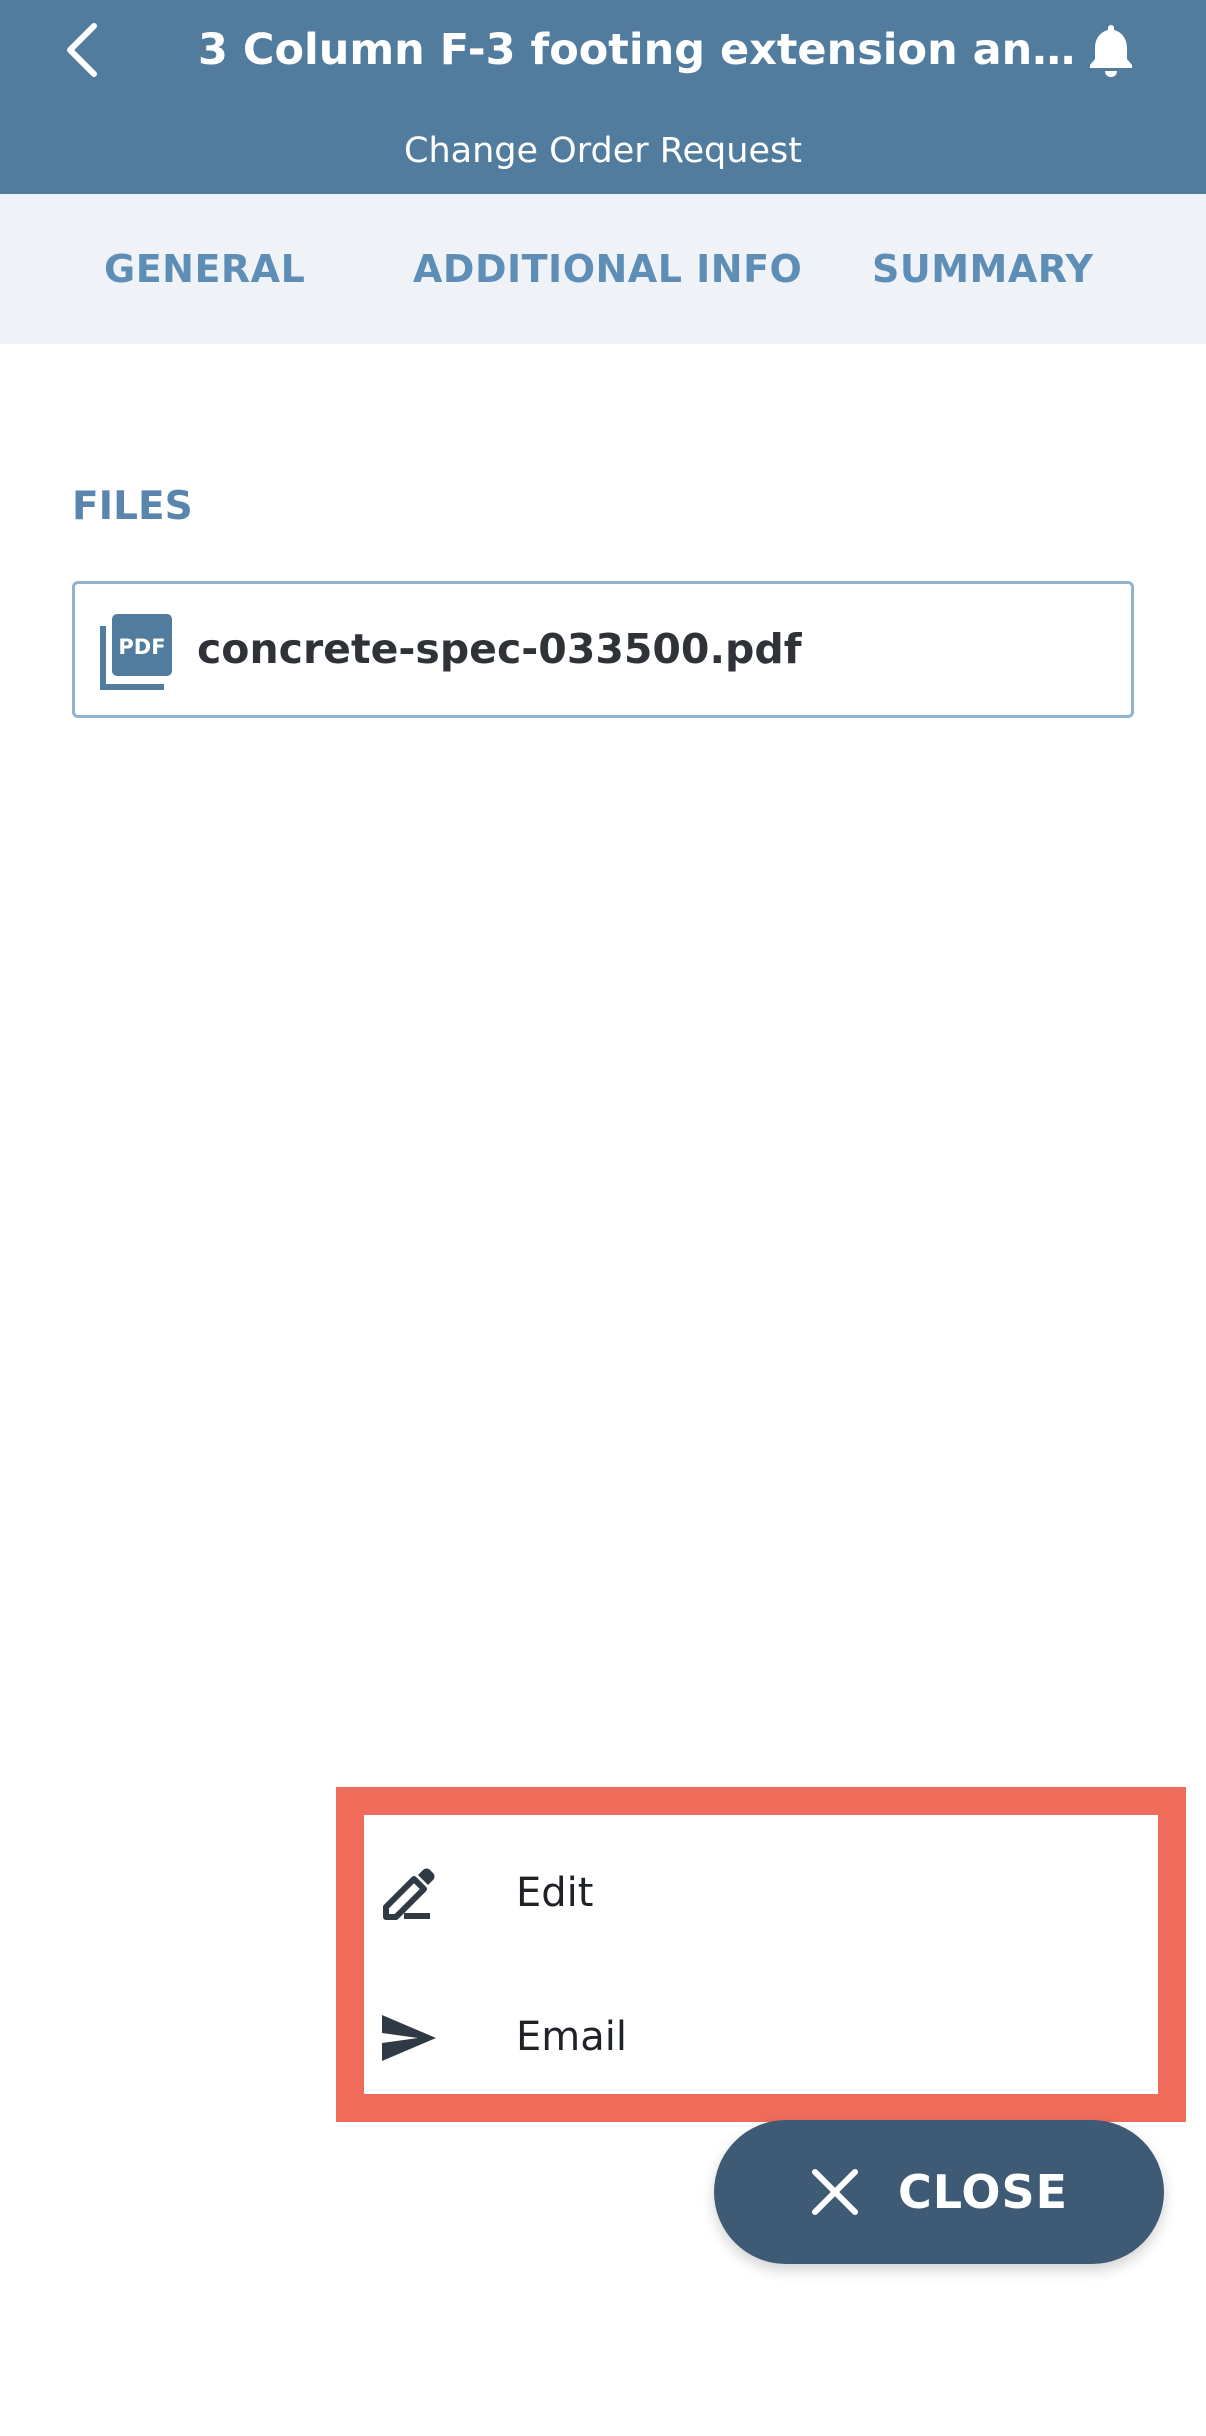 The height and width of the screenshot is (2436, 1206). I want to click on bell-icon, so click(1111, 51).